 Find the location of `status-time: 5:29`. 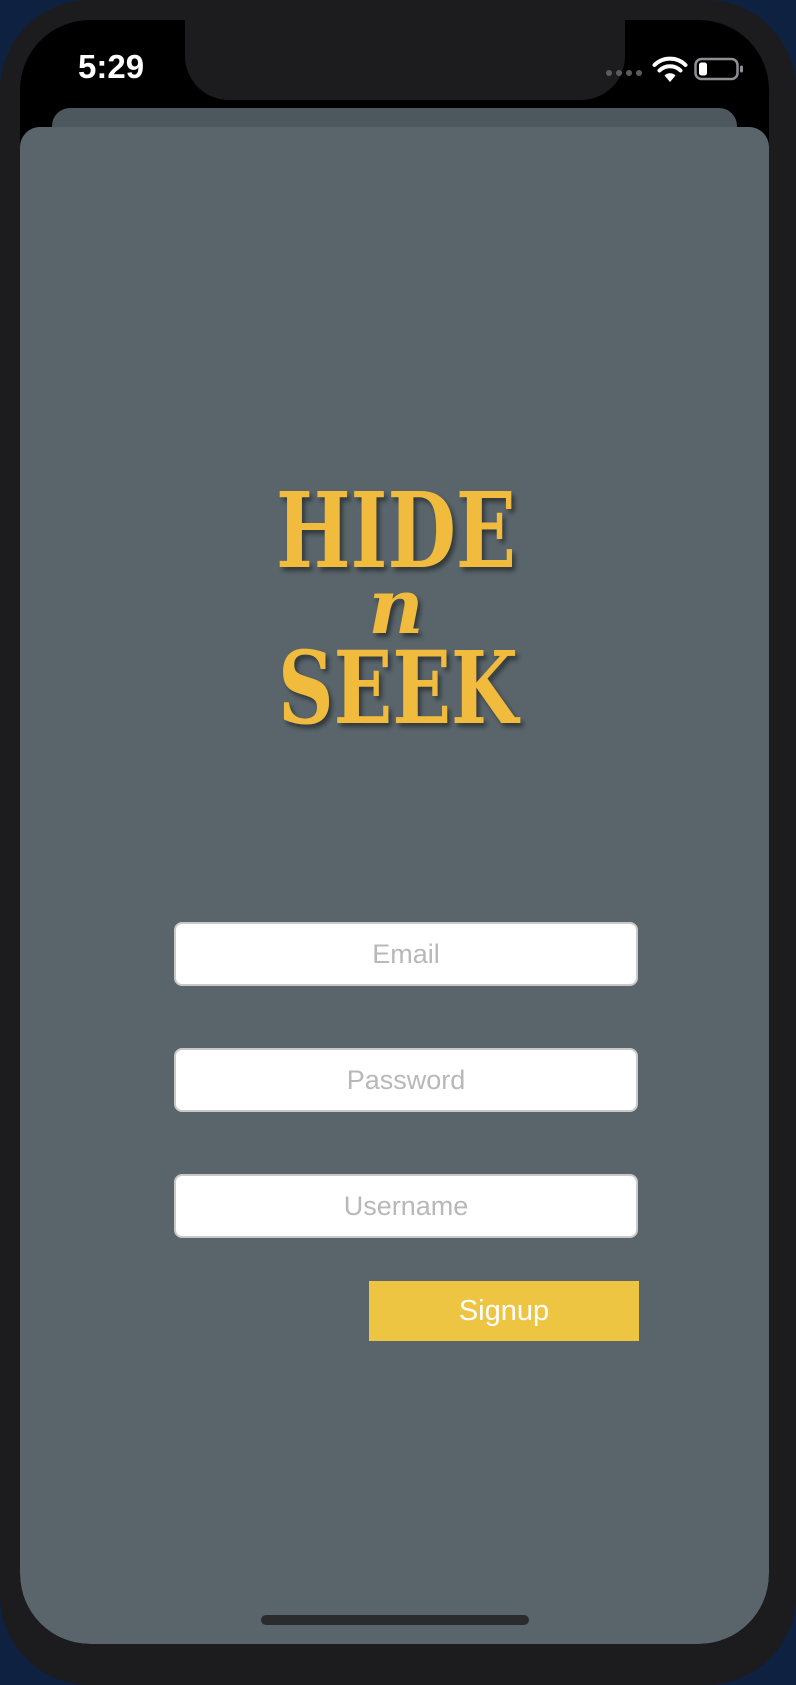

status-time: 5:29 is located at coordinates (111, 66).